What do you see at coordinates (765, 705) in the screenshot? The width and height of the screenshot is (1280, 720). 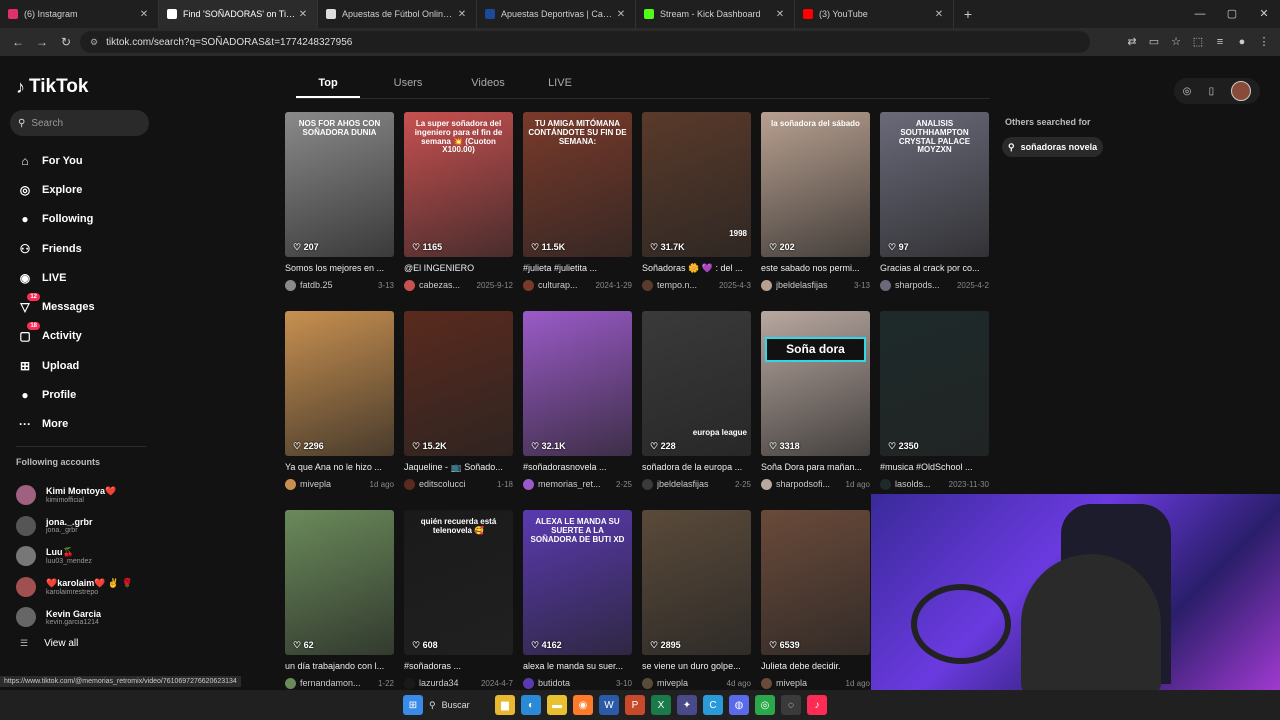 I see `chrome-icon: ◎` at bounding box center [765, 705].